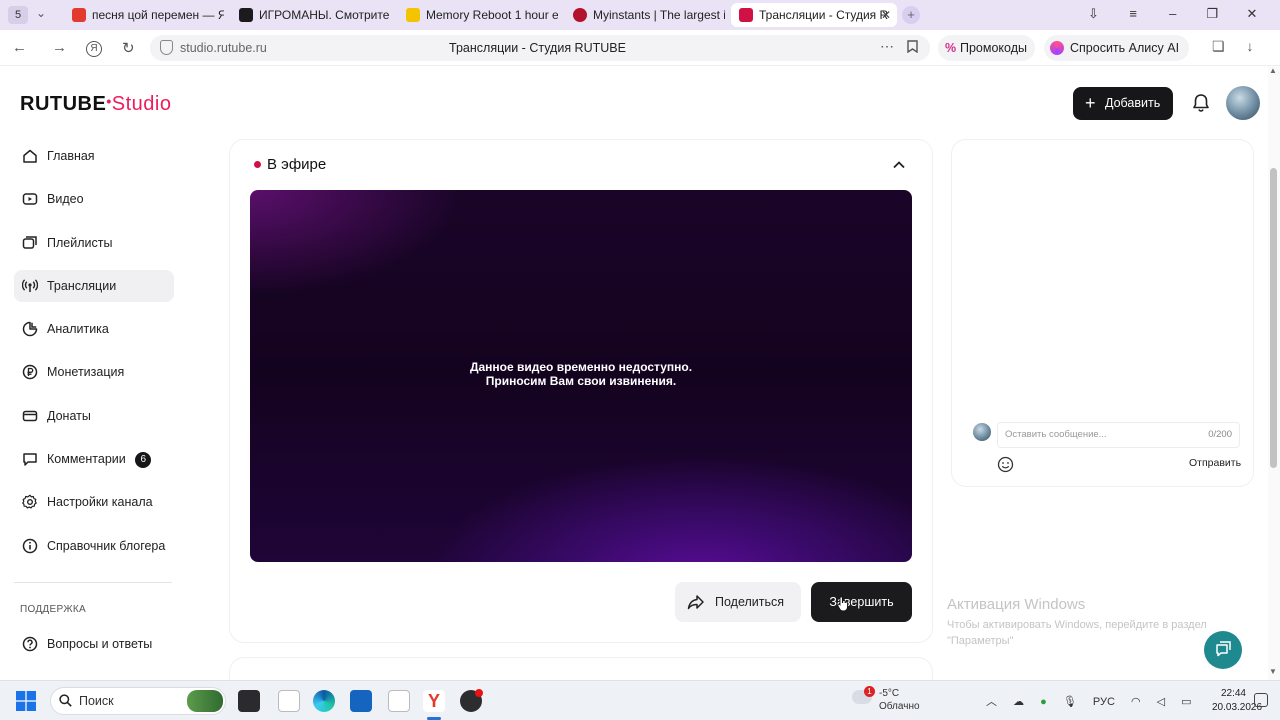  What do you see at coordinates (581, 367) in the screenshot?
I see `player-message-line-1: Данное видео временно недоступно.` at bounding box center [581, 367].